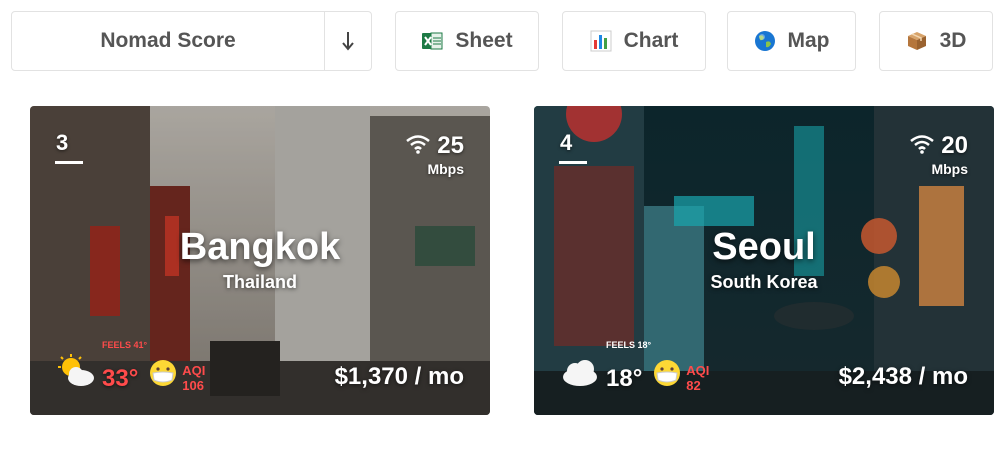 The width and height of the screenshot is (1000, 450). I want to click on globe-icon, so click(765, 41).